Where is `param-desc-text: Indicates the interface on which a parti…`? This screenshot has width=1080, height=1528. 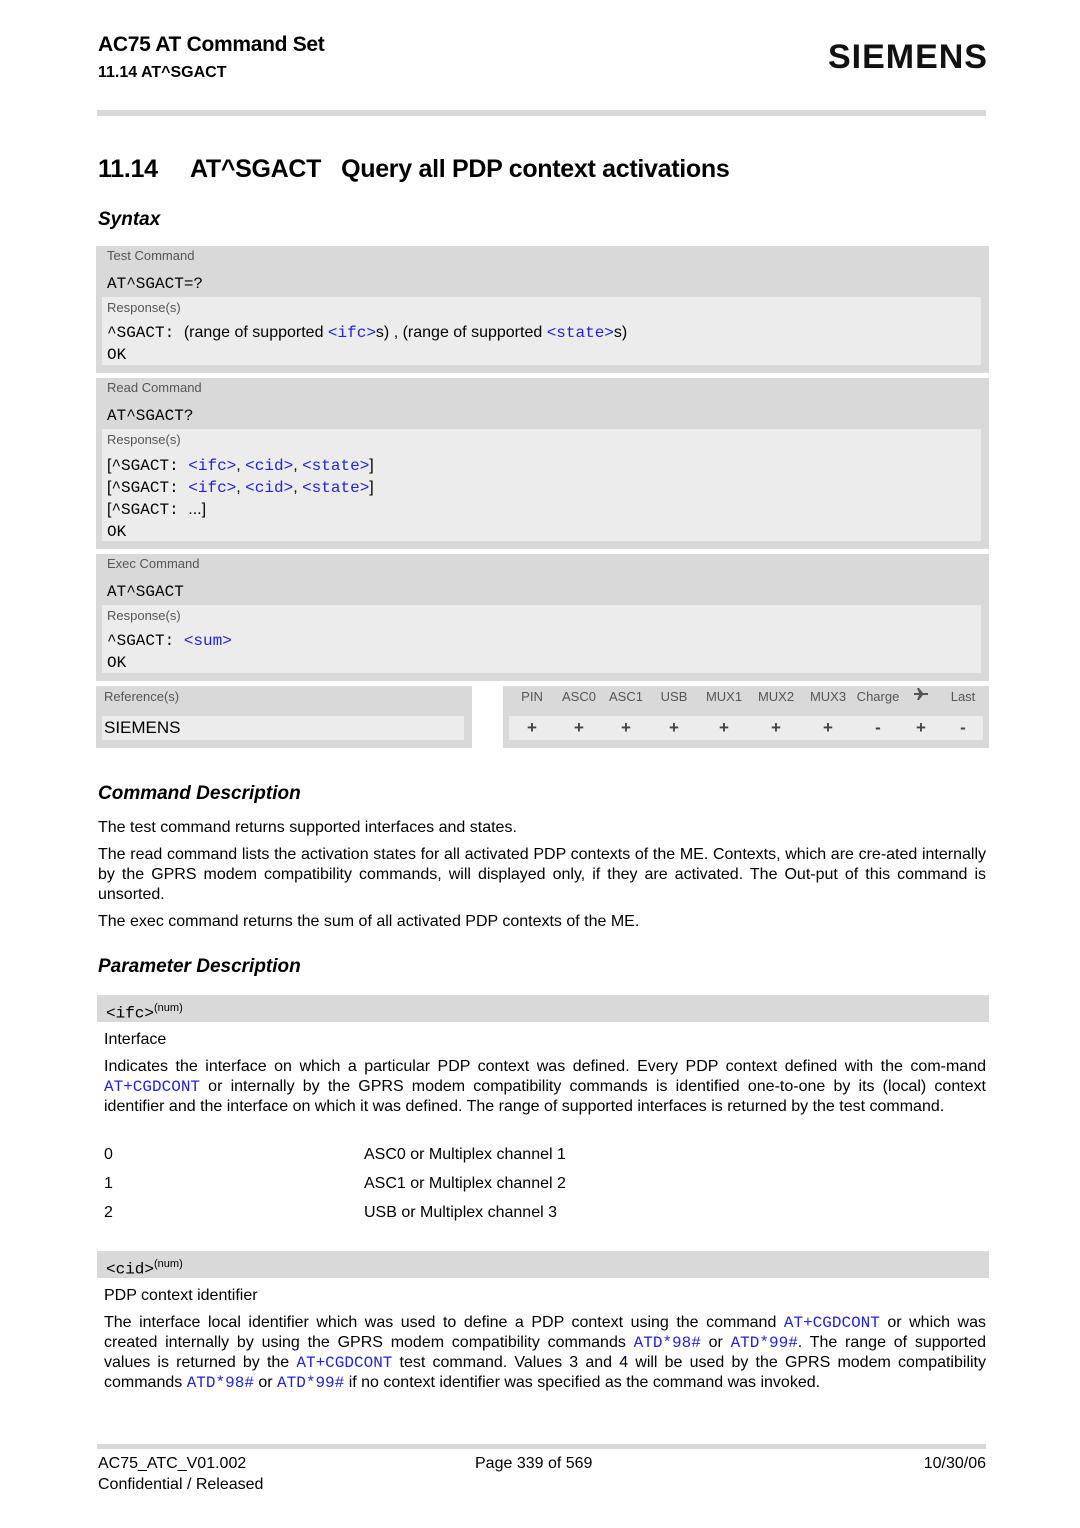 param-desc-text: Indicates the interface on which a parti… is located at coordinates (545, 1066).